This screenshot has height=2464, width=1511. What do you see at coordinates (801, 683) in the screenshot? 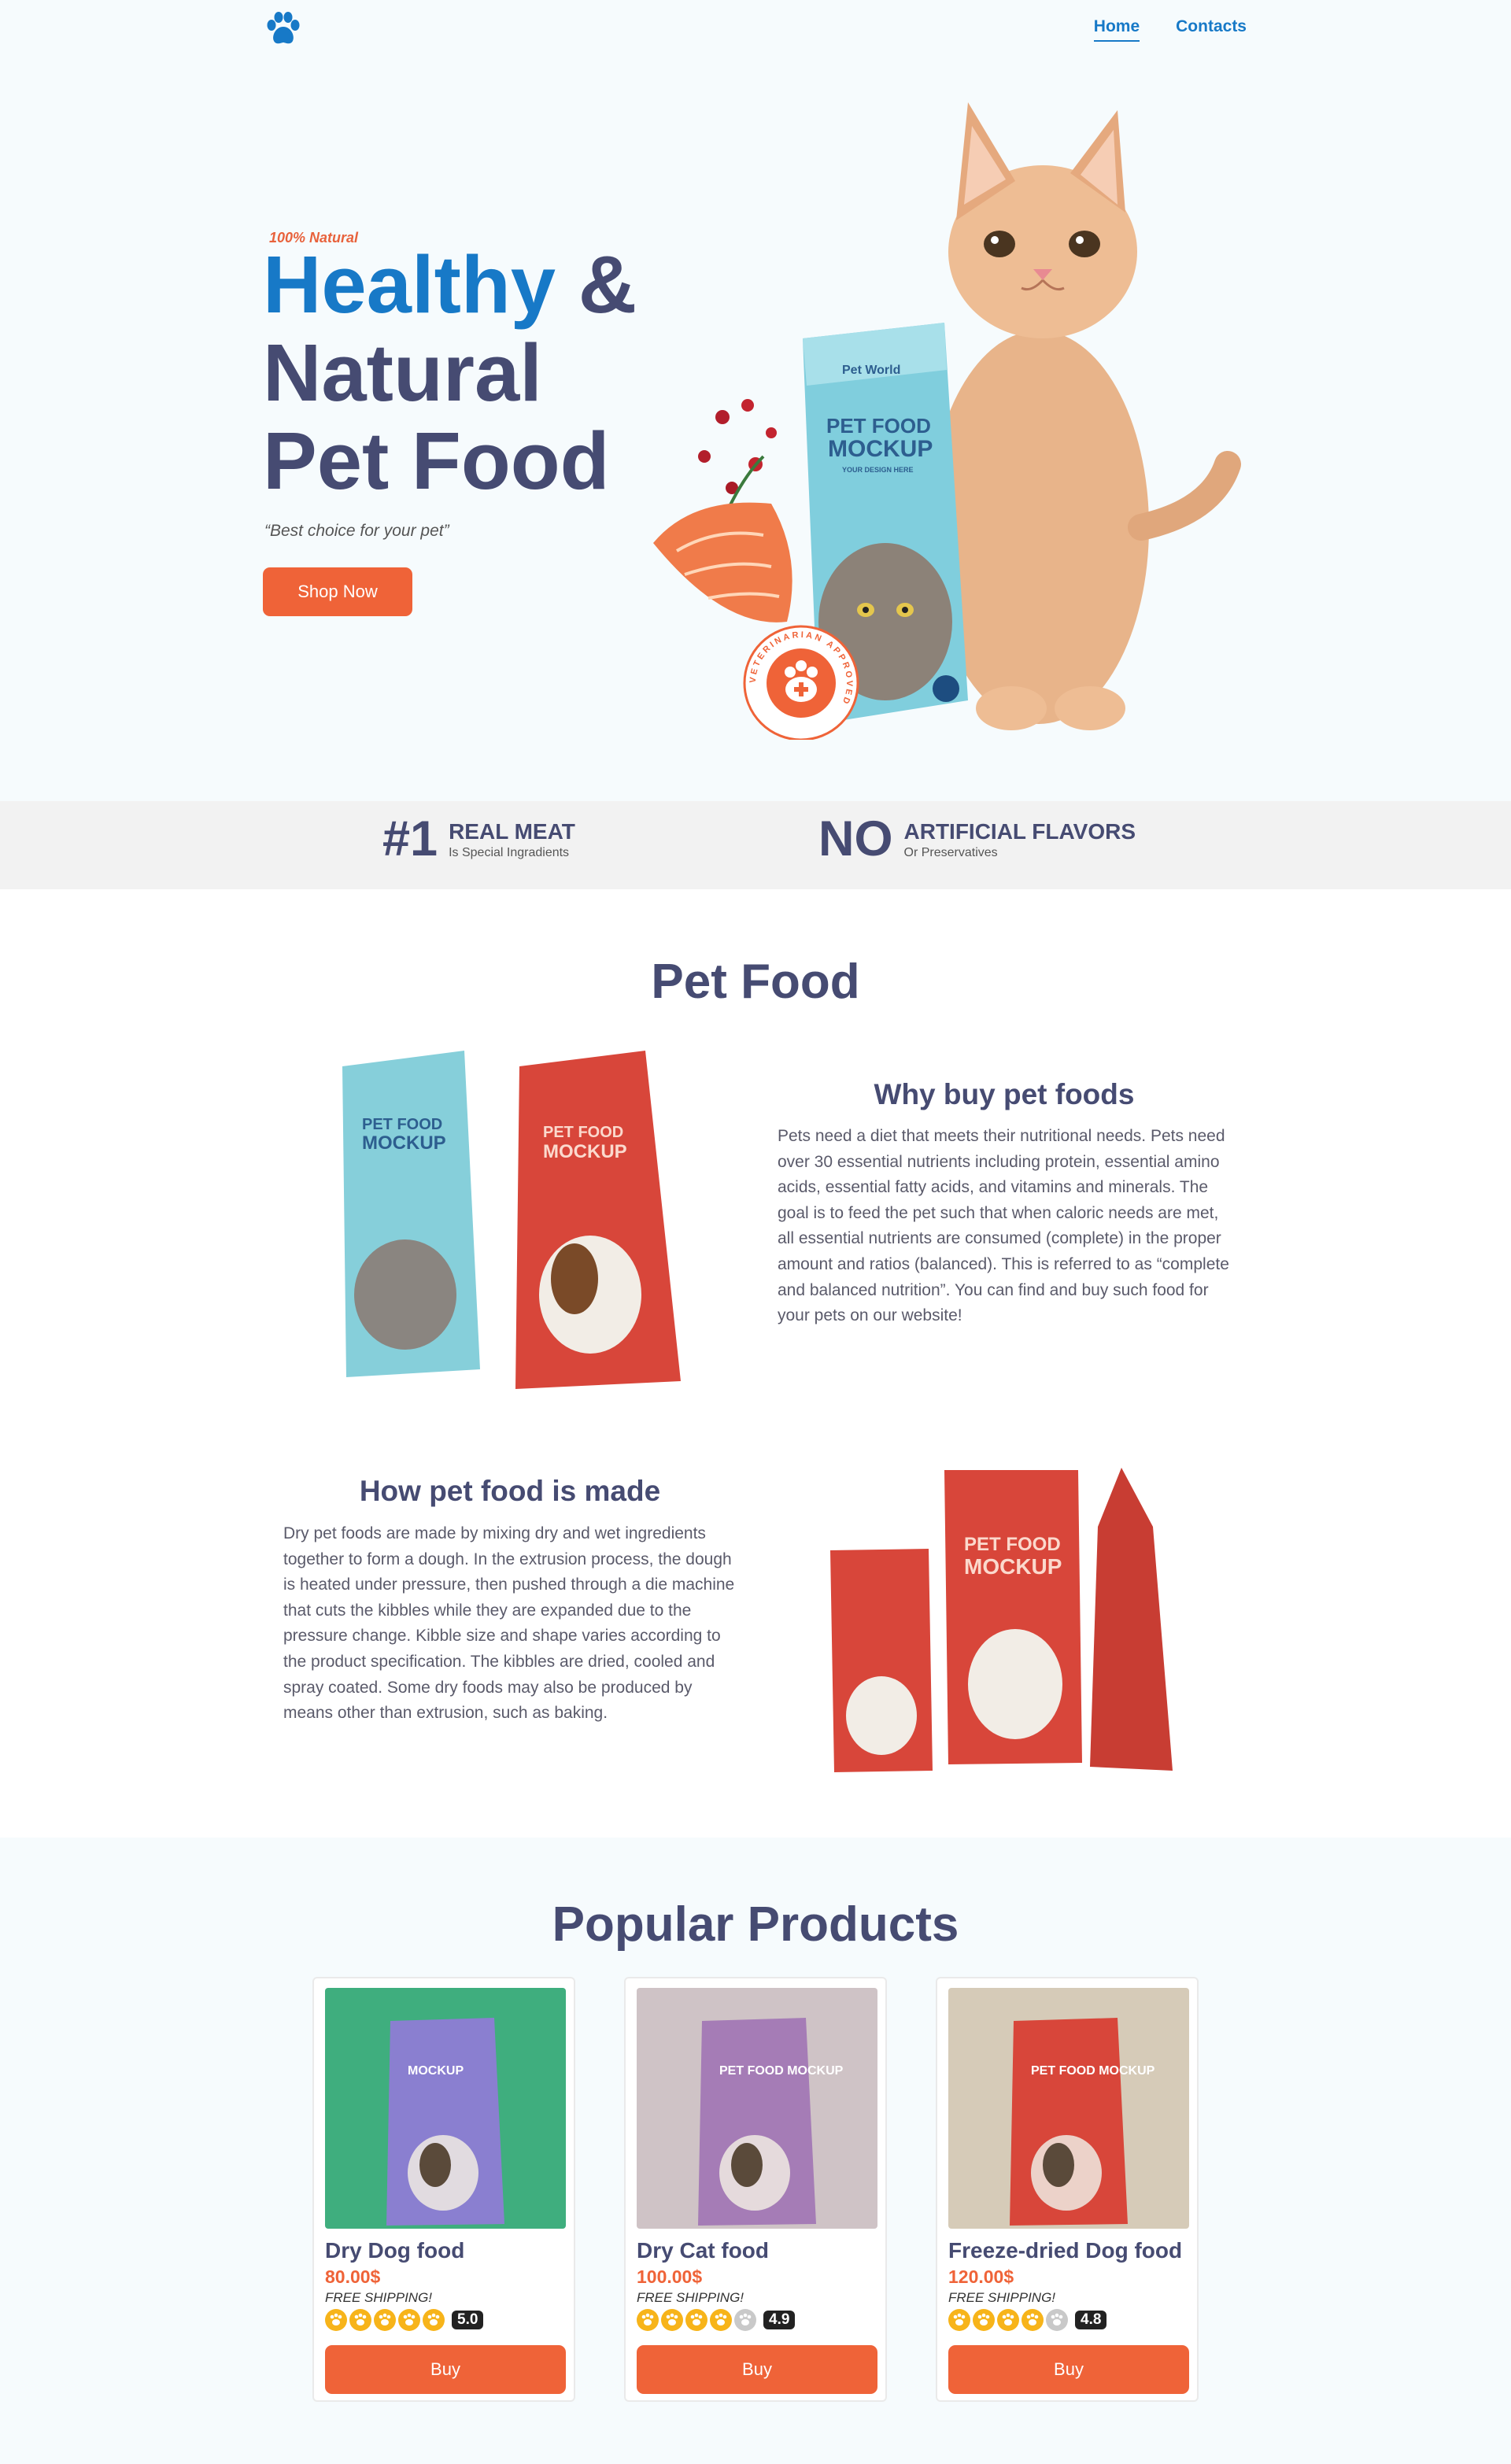
I see `veterinarian-approved-badge: VETERINARIAN APPROVED` at bounding box center [801, 683].